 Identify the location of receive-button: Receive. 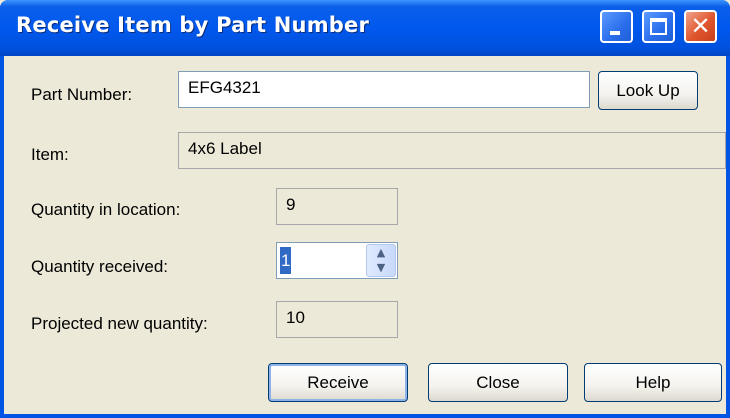
(338, 382).